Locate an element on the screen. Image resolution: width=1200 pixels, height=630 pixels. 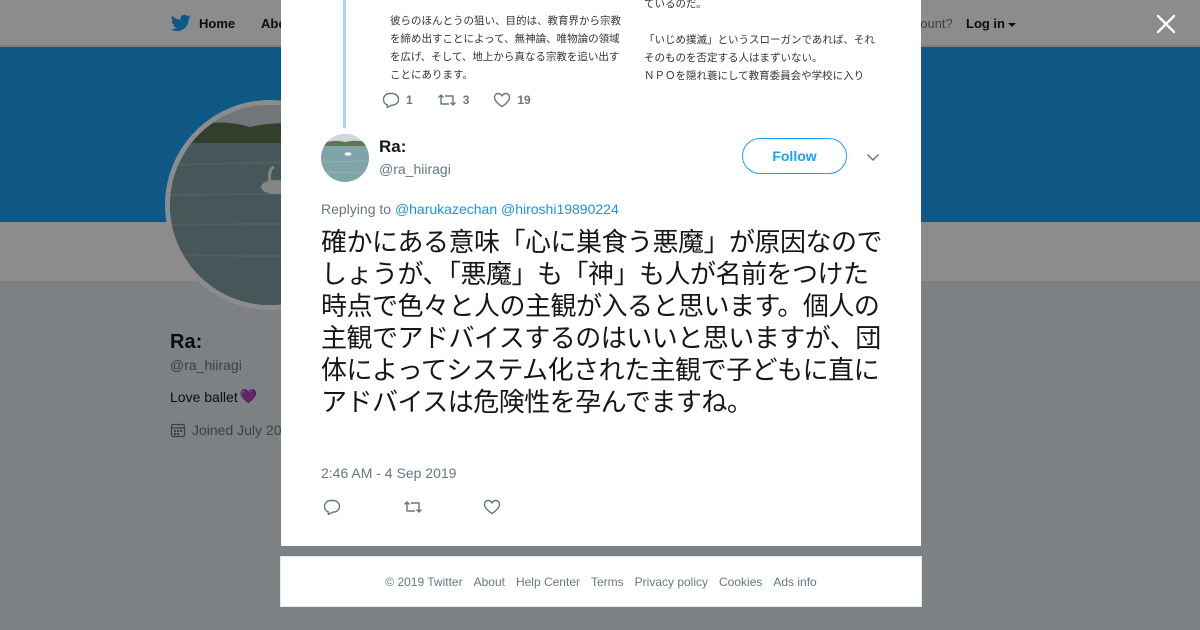
footer-link-ads-info: Ads info is located at coordinates (794, 582).